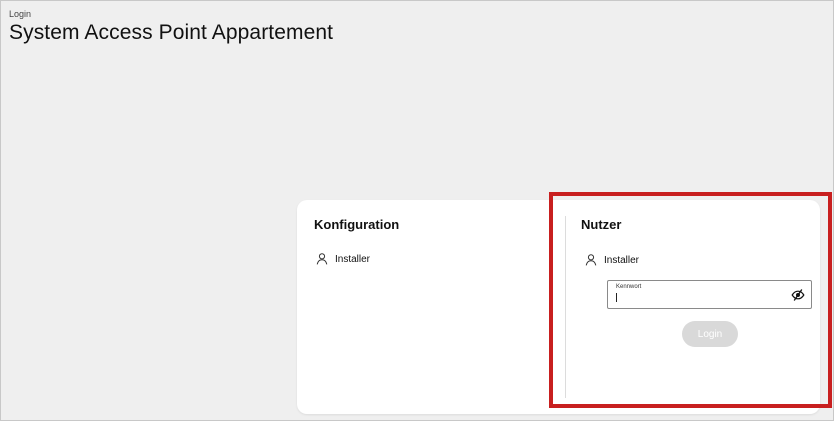  Describe the element at coordinates (616, 297) in the screenshot. I see `text-cursor` at that location.